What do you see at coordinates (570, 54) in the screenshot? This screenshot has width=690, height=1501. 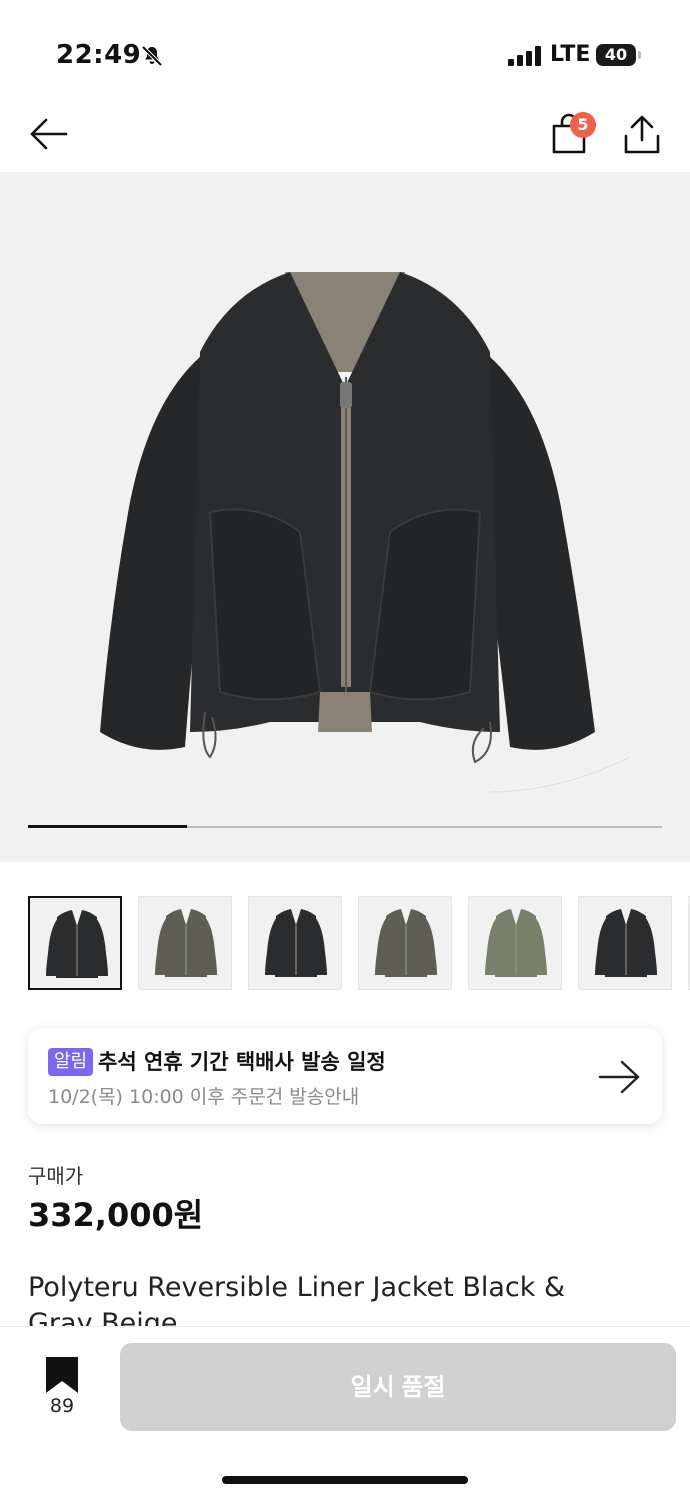 I see `network-type: LTE` at bounding box center [570, 54].